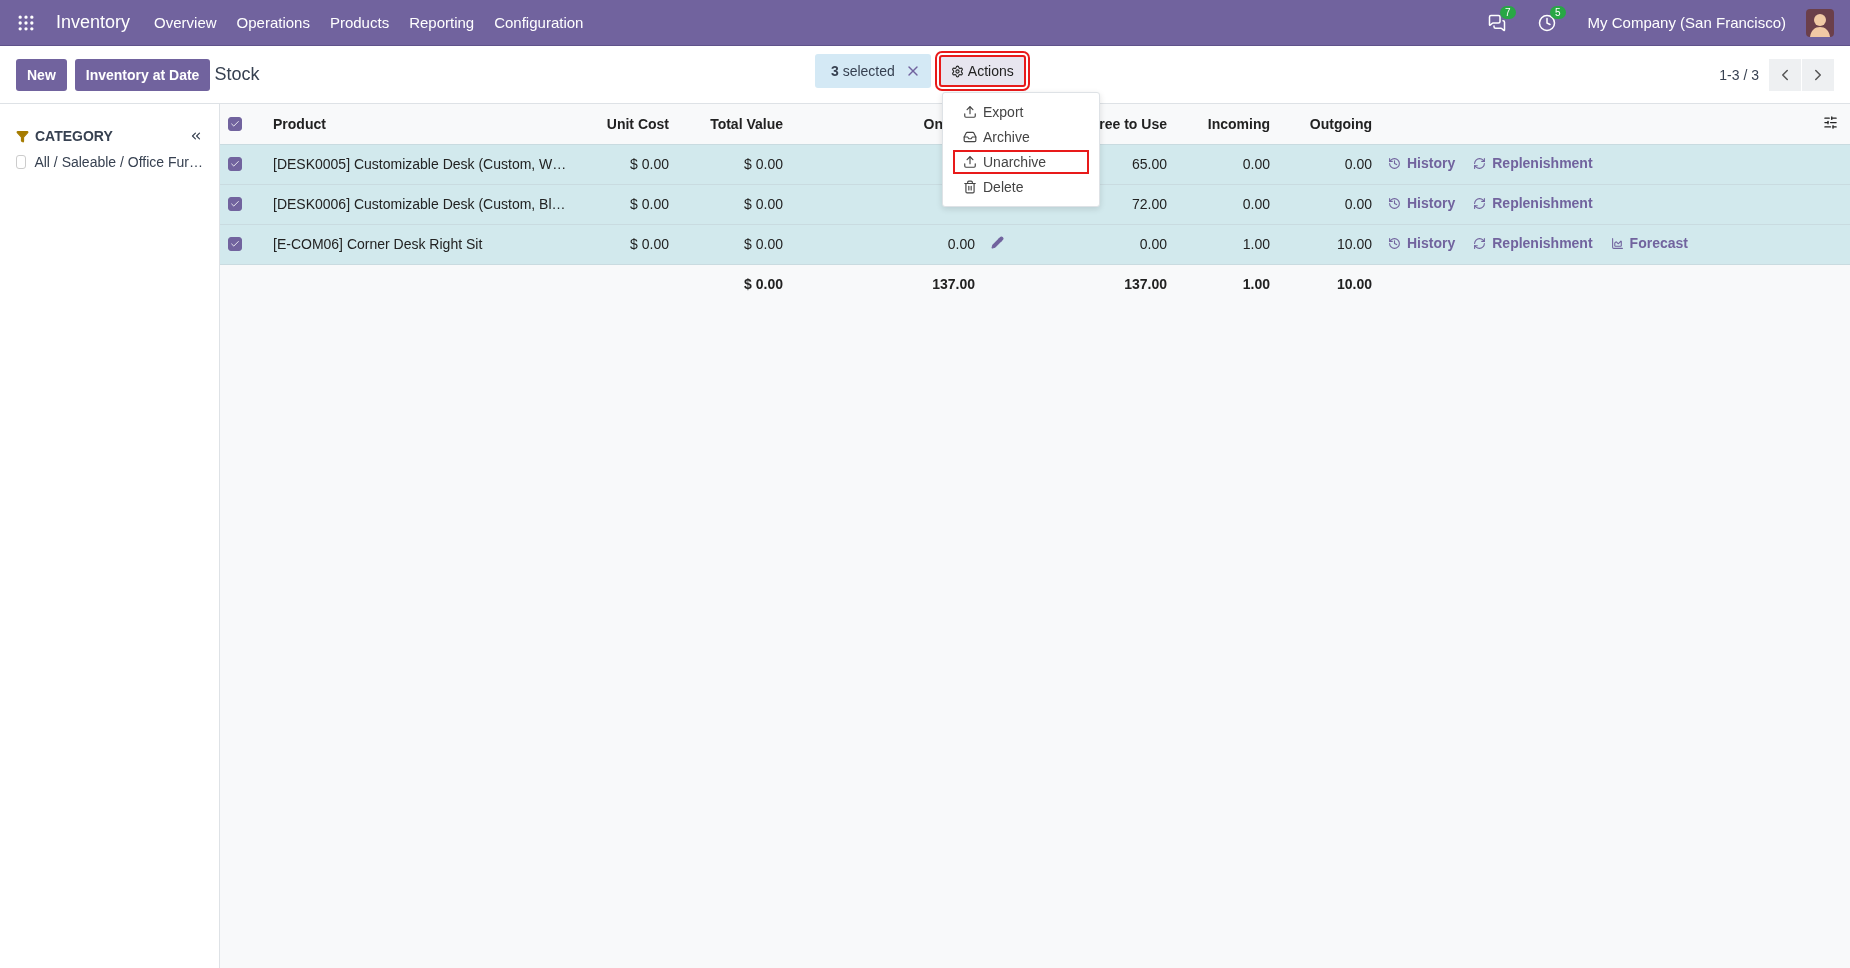 This screenshot has height=968, width=1850. What do you see at coordinates (1256, 244) in the screenshot?
I see `incoming-cell: 1.00` at bounding box center [1256, 244].